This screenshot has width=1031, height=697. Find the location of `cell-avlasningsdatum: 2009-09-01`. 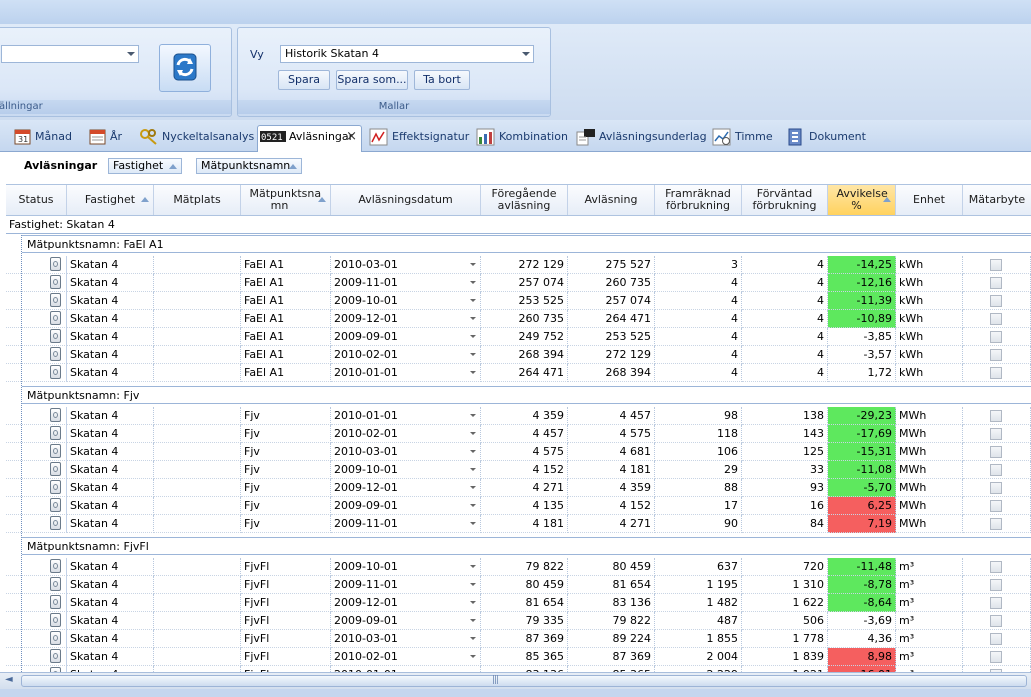

cell-avlasningsdatum: 2009-09-01 is located at coordinates (406, 506).